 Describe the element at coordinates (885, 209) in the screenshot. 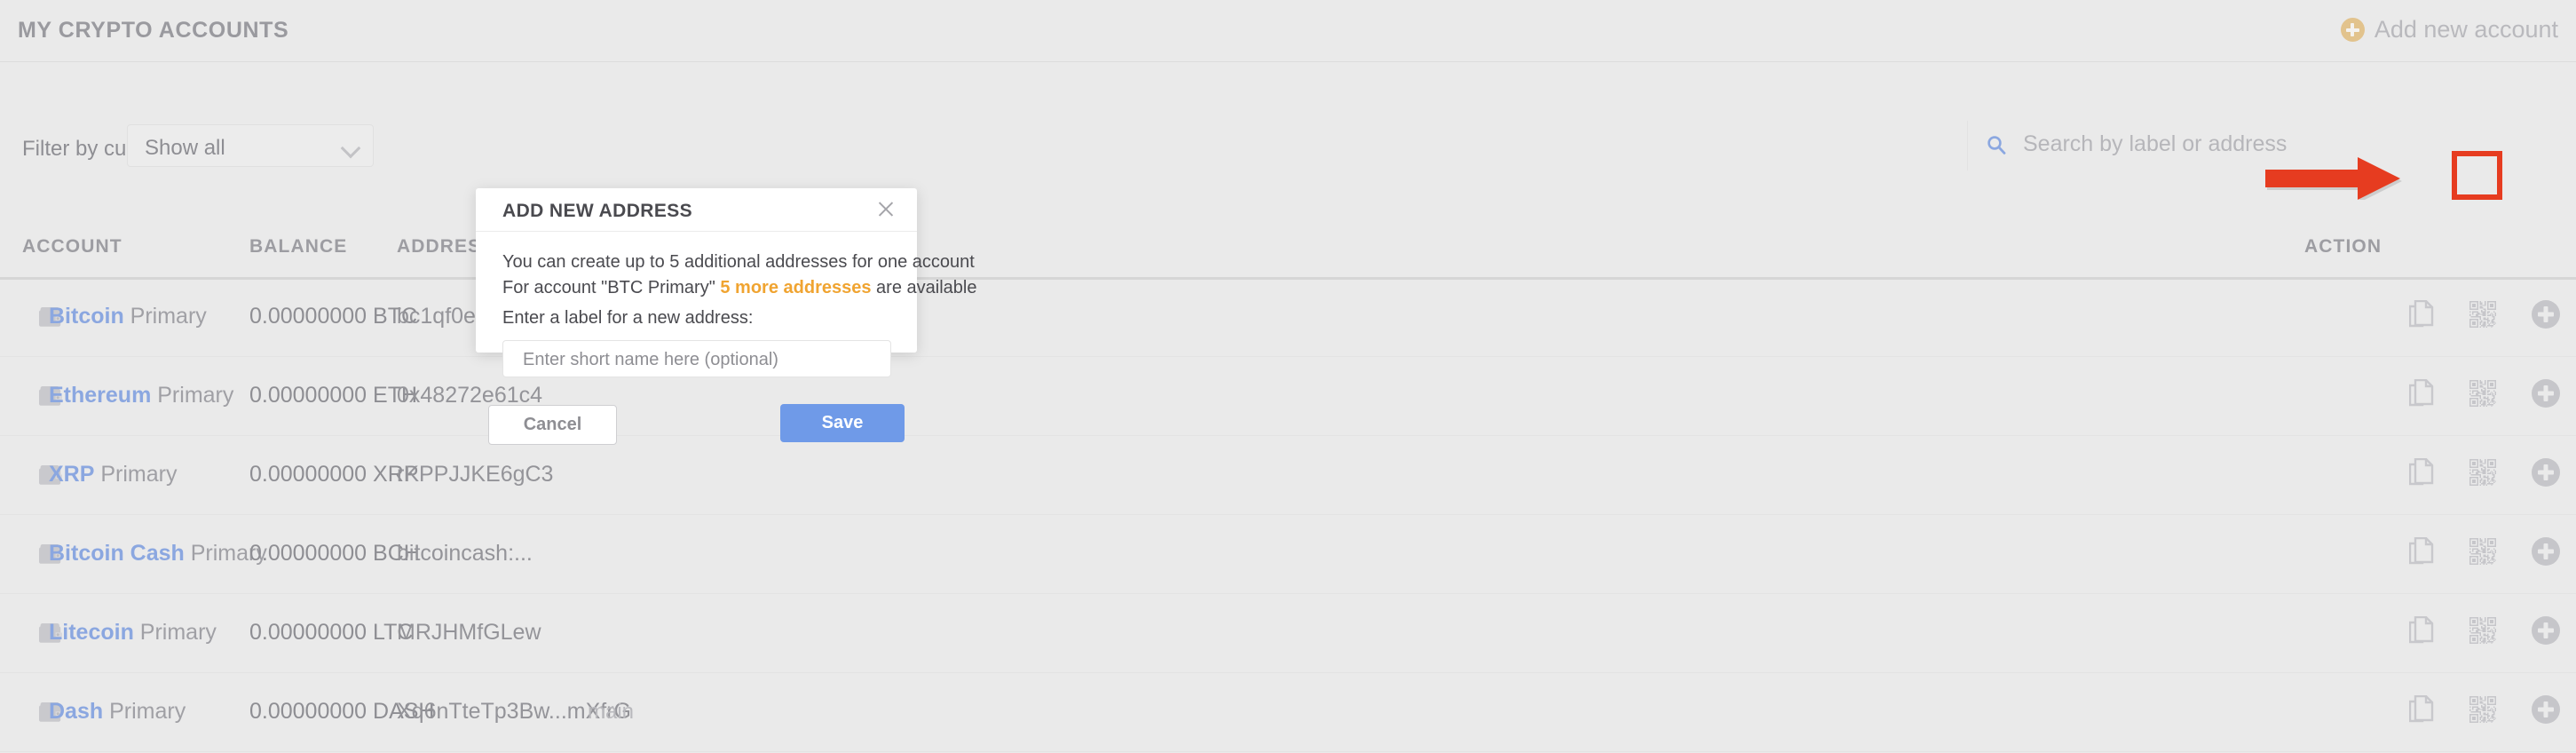

I see `close-icon` at that location.